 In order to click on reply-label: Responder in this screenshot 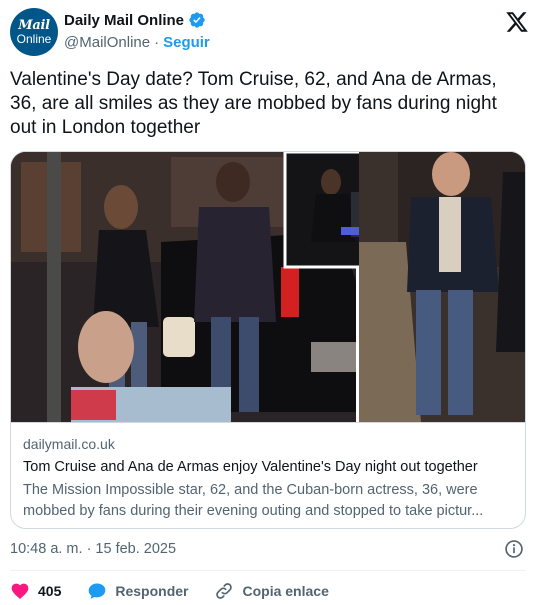, I will do `click(152, 591)`.